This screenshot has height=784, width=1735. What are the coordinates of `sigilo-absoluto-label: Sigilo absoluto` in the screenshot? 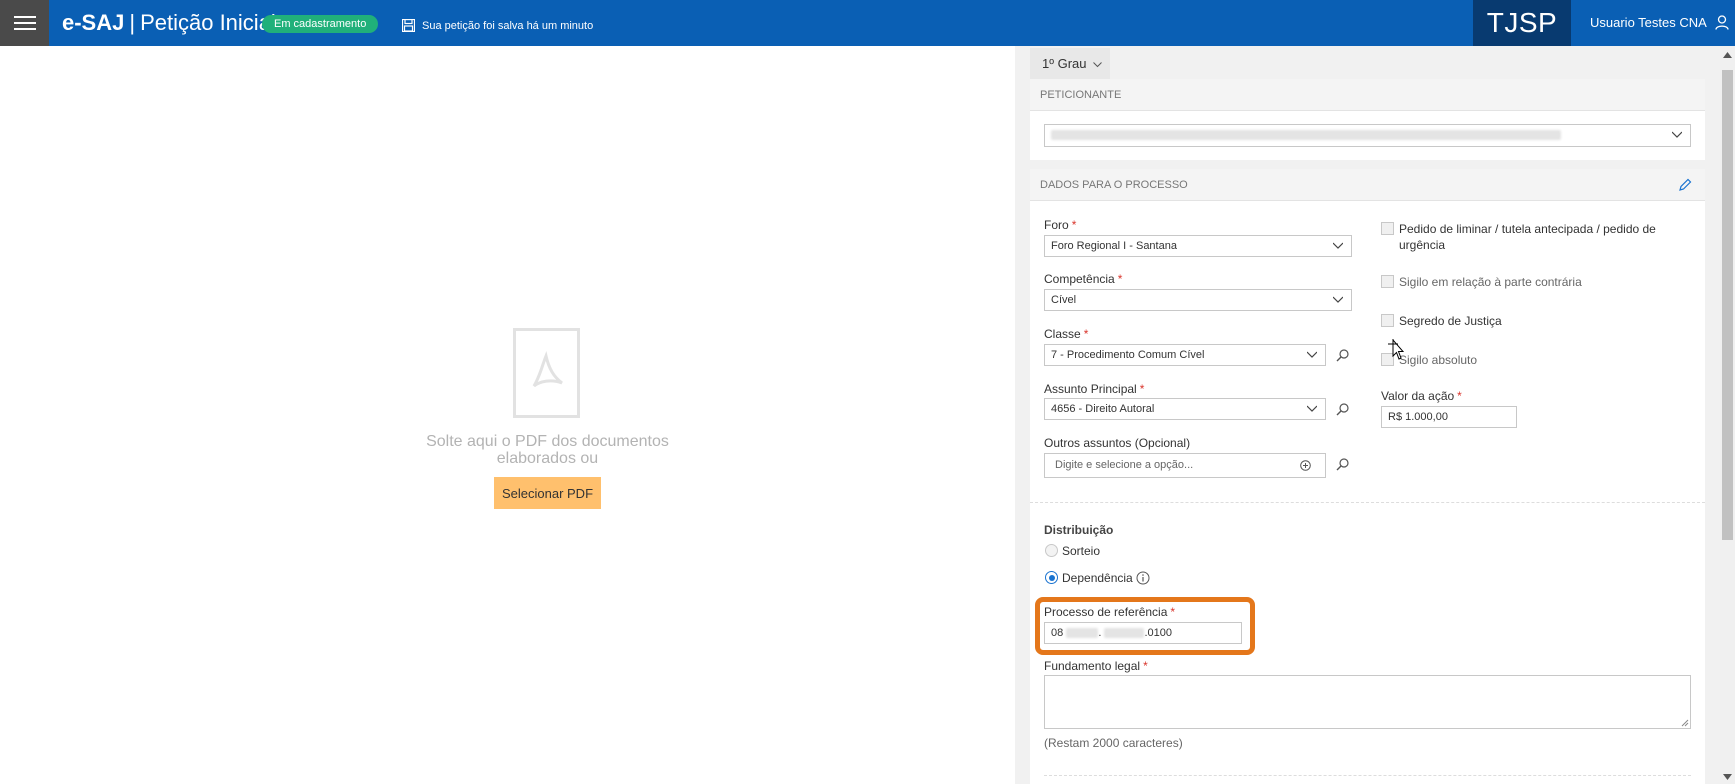 It's located at (1438, 360).